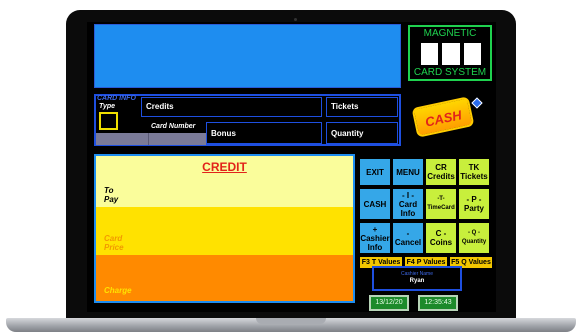 This screenshot has height=336, width=582. Describe the element at coordinates (116, 98) in the screenshot. I see `card-info-heading: CARD INFO` at that location.